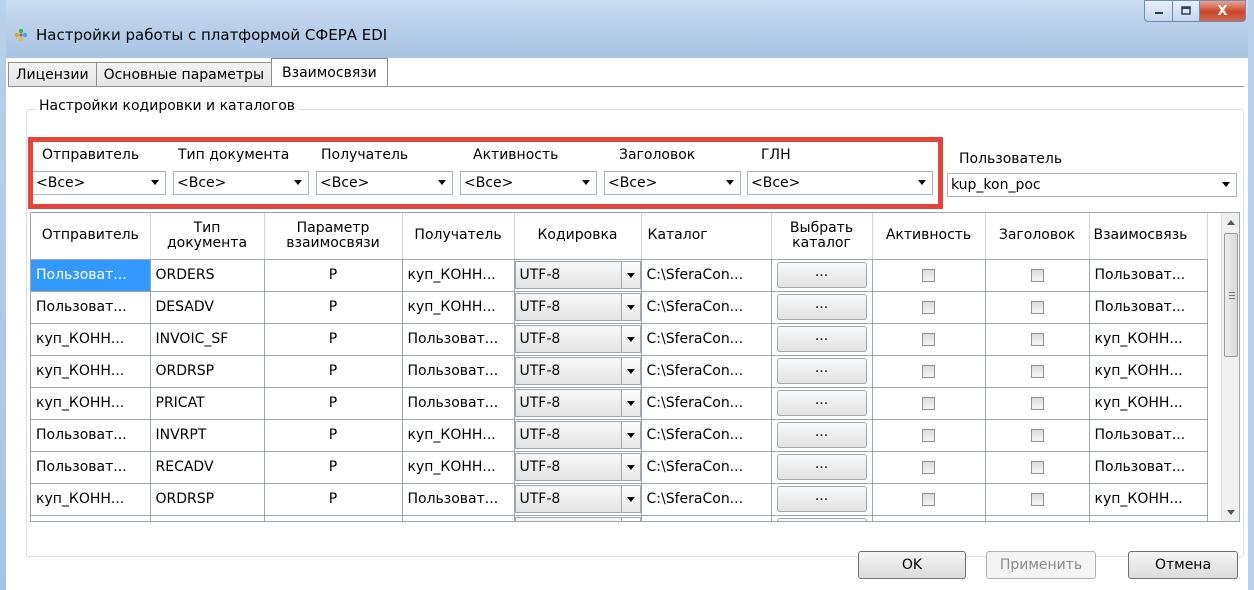  What do you see at coordinates (207, 403) in the screenshot?
I see `cell-doctype: PRICAT` at bounding box center [207, 403].